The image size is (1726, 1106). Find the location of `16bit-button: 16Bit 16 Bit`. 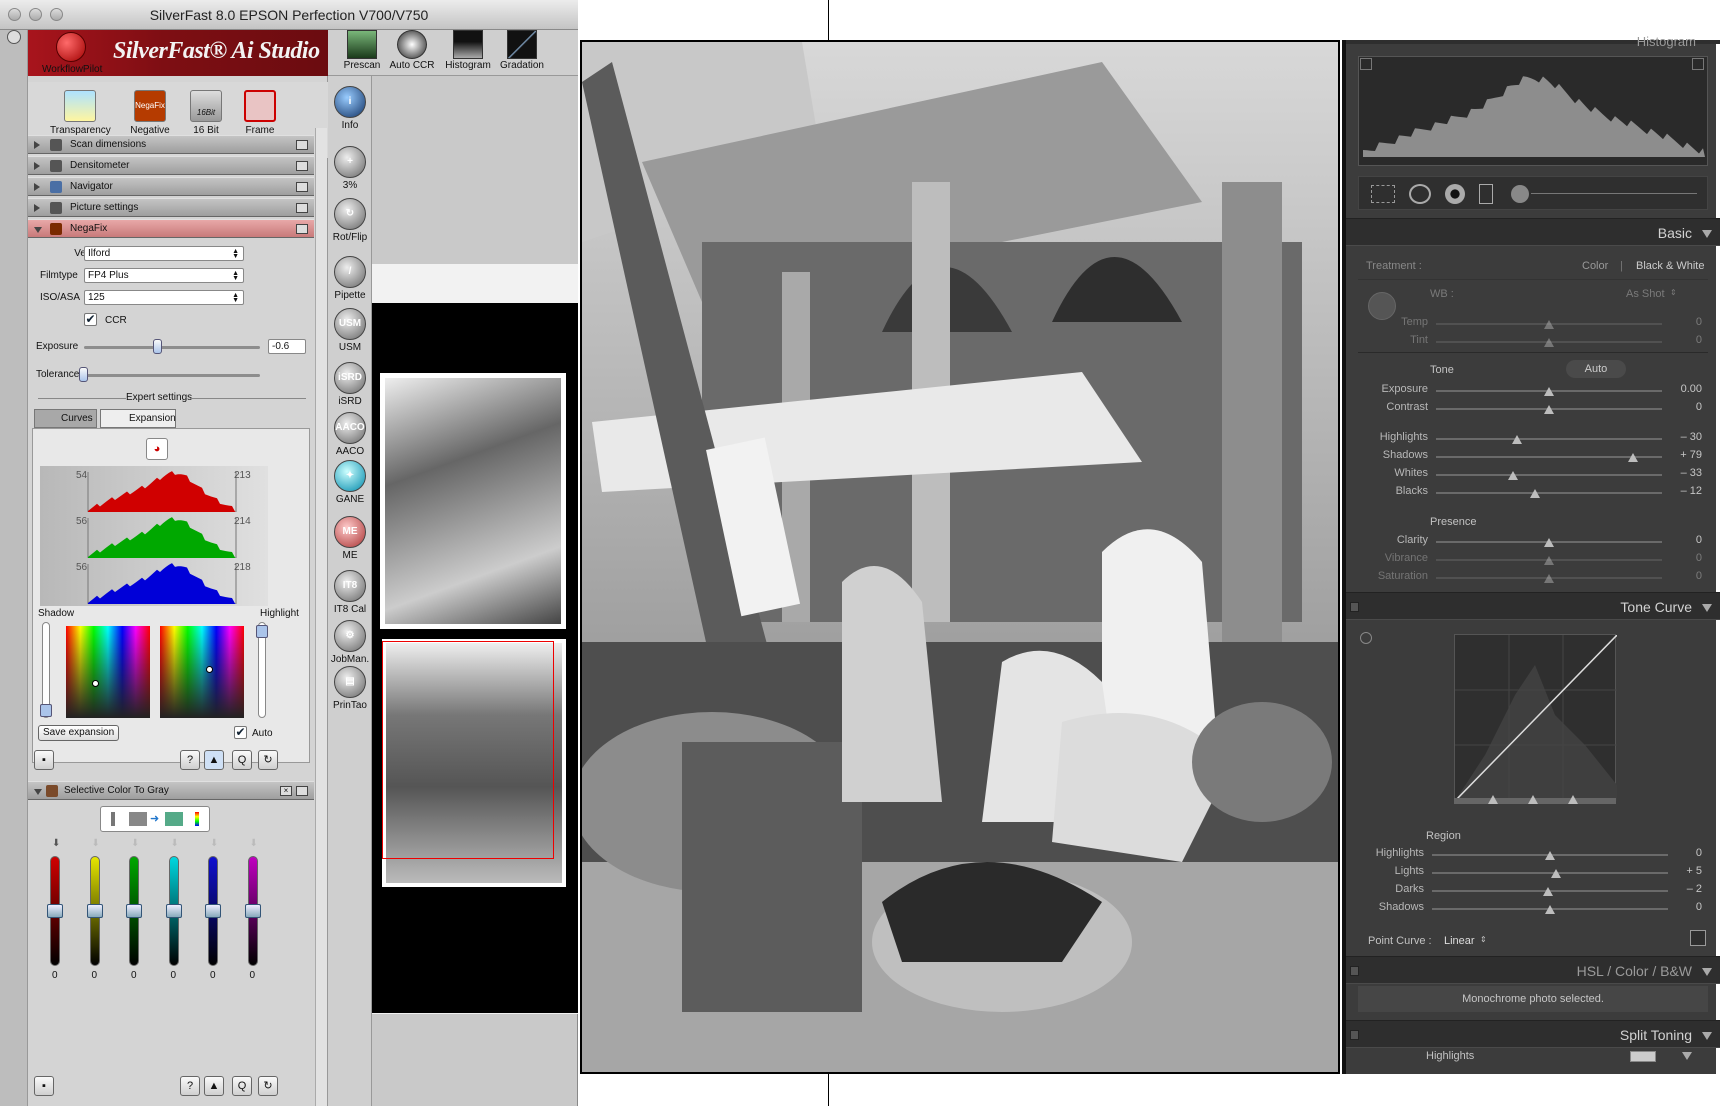

16bit-button: 16Bit 16 Bit is located at coordinates (206, 113).